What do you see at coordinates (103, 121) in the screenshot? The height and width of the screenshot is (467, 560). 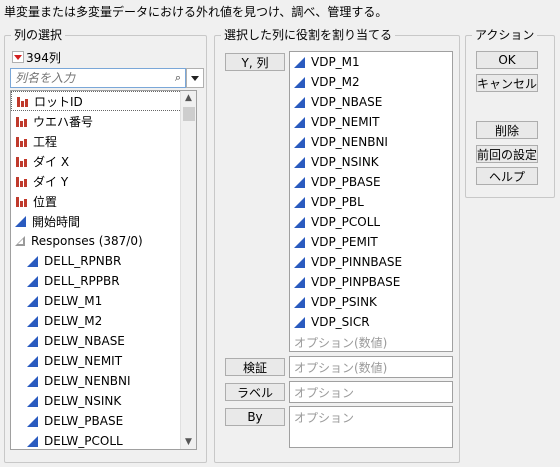 I see `column-list-item: ウエハ番号` at bounding box center [103, 121].